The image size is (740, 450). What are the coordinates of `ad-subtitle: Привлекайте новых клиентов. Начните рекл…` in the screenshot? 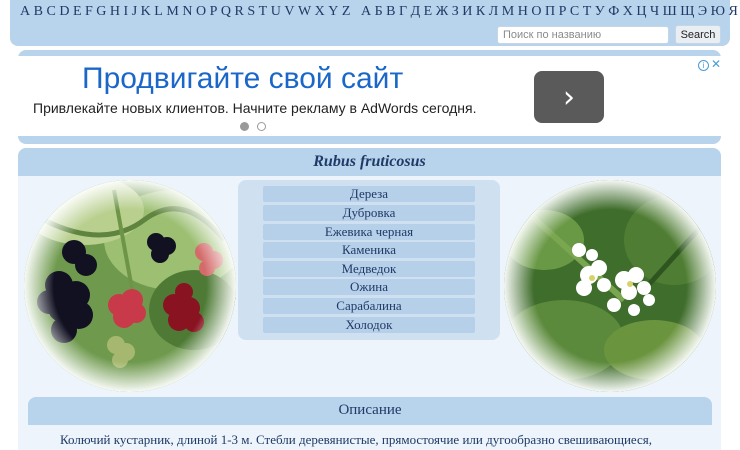 It's located at (254, 108).